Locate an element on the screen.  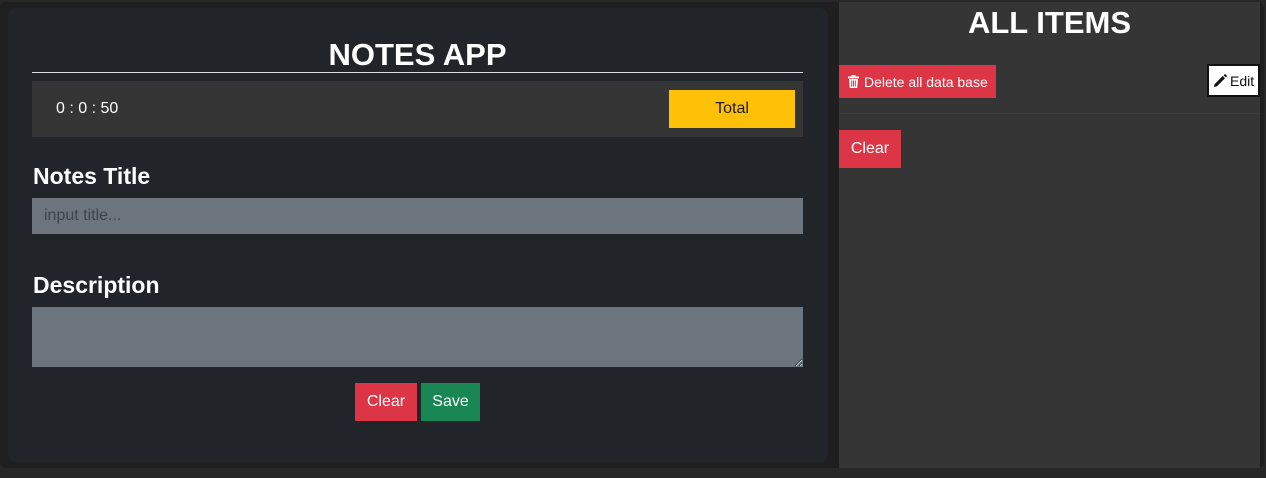
description-label: Description is located at coordinates (96, 285).